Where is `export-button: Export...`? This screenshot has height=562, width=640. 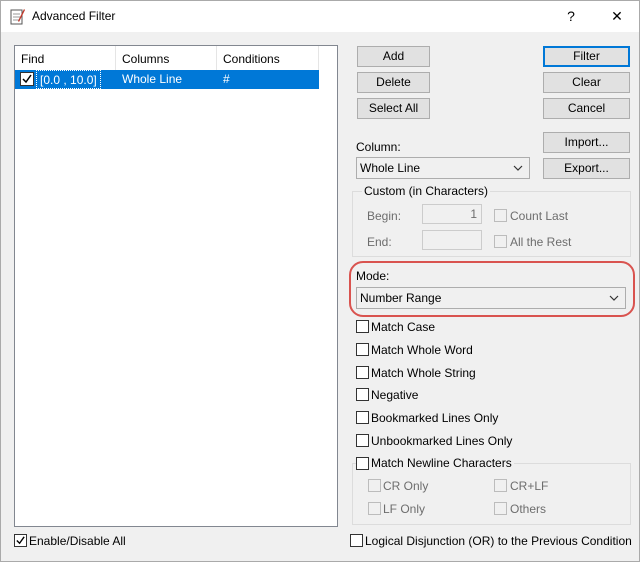 export-button: Export... is located at coordinates (586, 168).